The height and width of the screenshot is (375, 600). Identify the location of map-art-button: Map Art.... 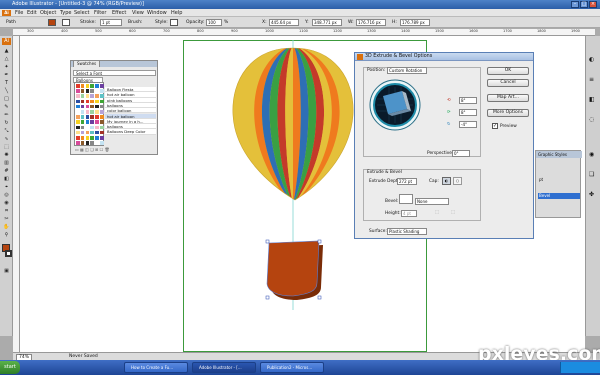
(508, 98).